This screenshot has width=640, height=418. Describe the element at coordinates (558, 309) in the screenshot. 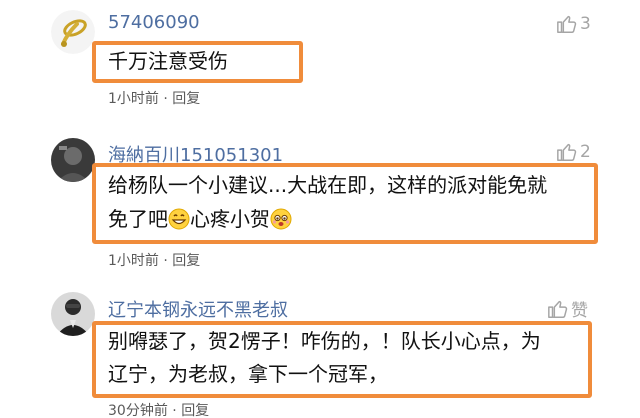

I see `thumbs-up-icon` at that location.